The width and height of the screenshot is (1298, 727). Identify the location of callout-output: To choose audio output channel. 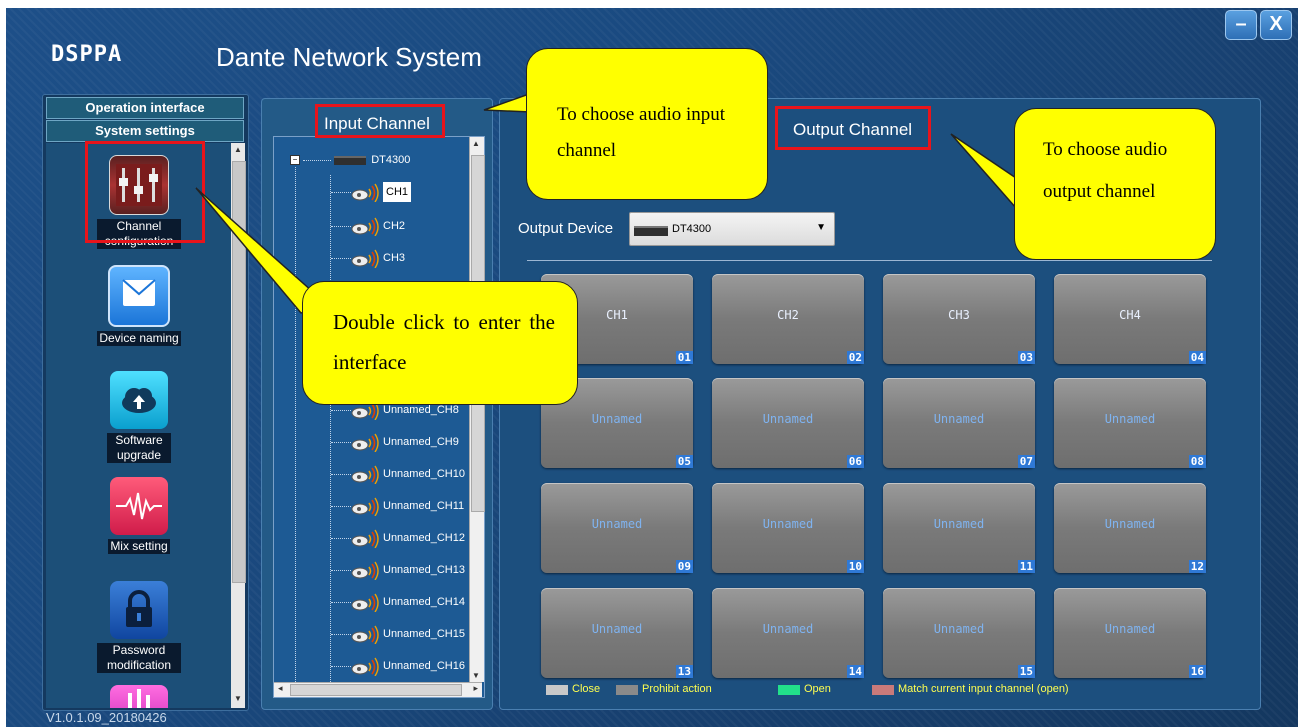
(1115, 184).